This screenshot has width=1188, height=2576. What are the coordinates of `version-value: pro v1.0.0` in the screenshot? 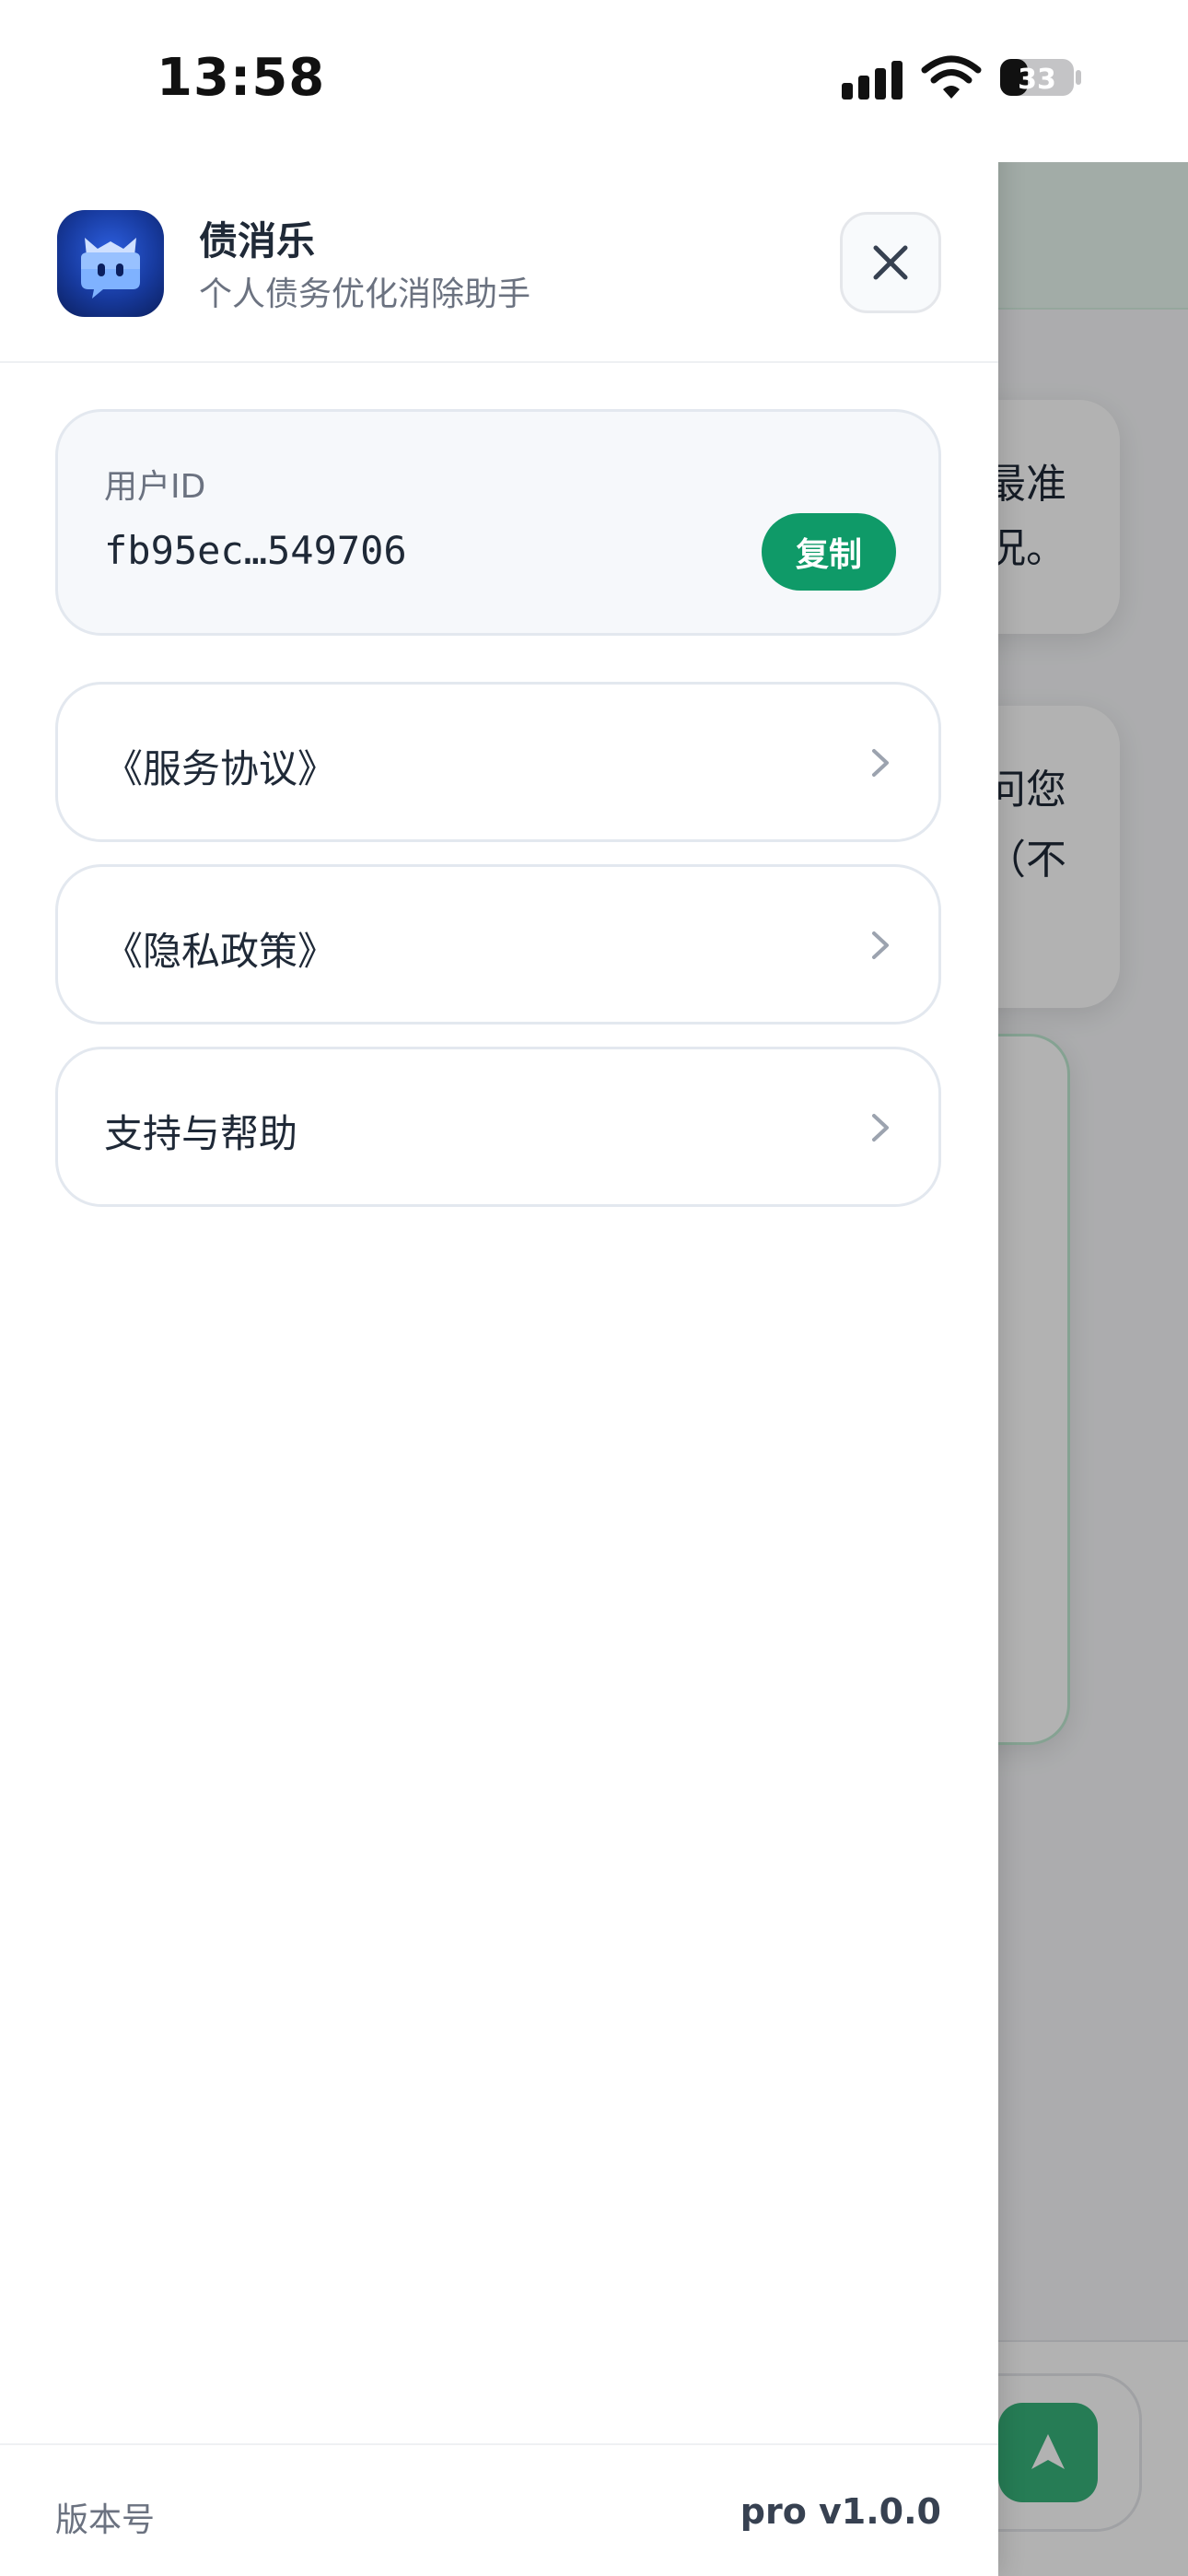 It's located at (840, 2511).